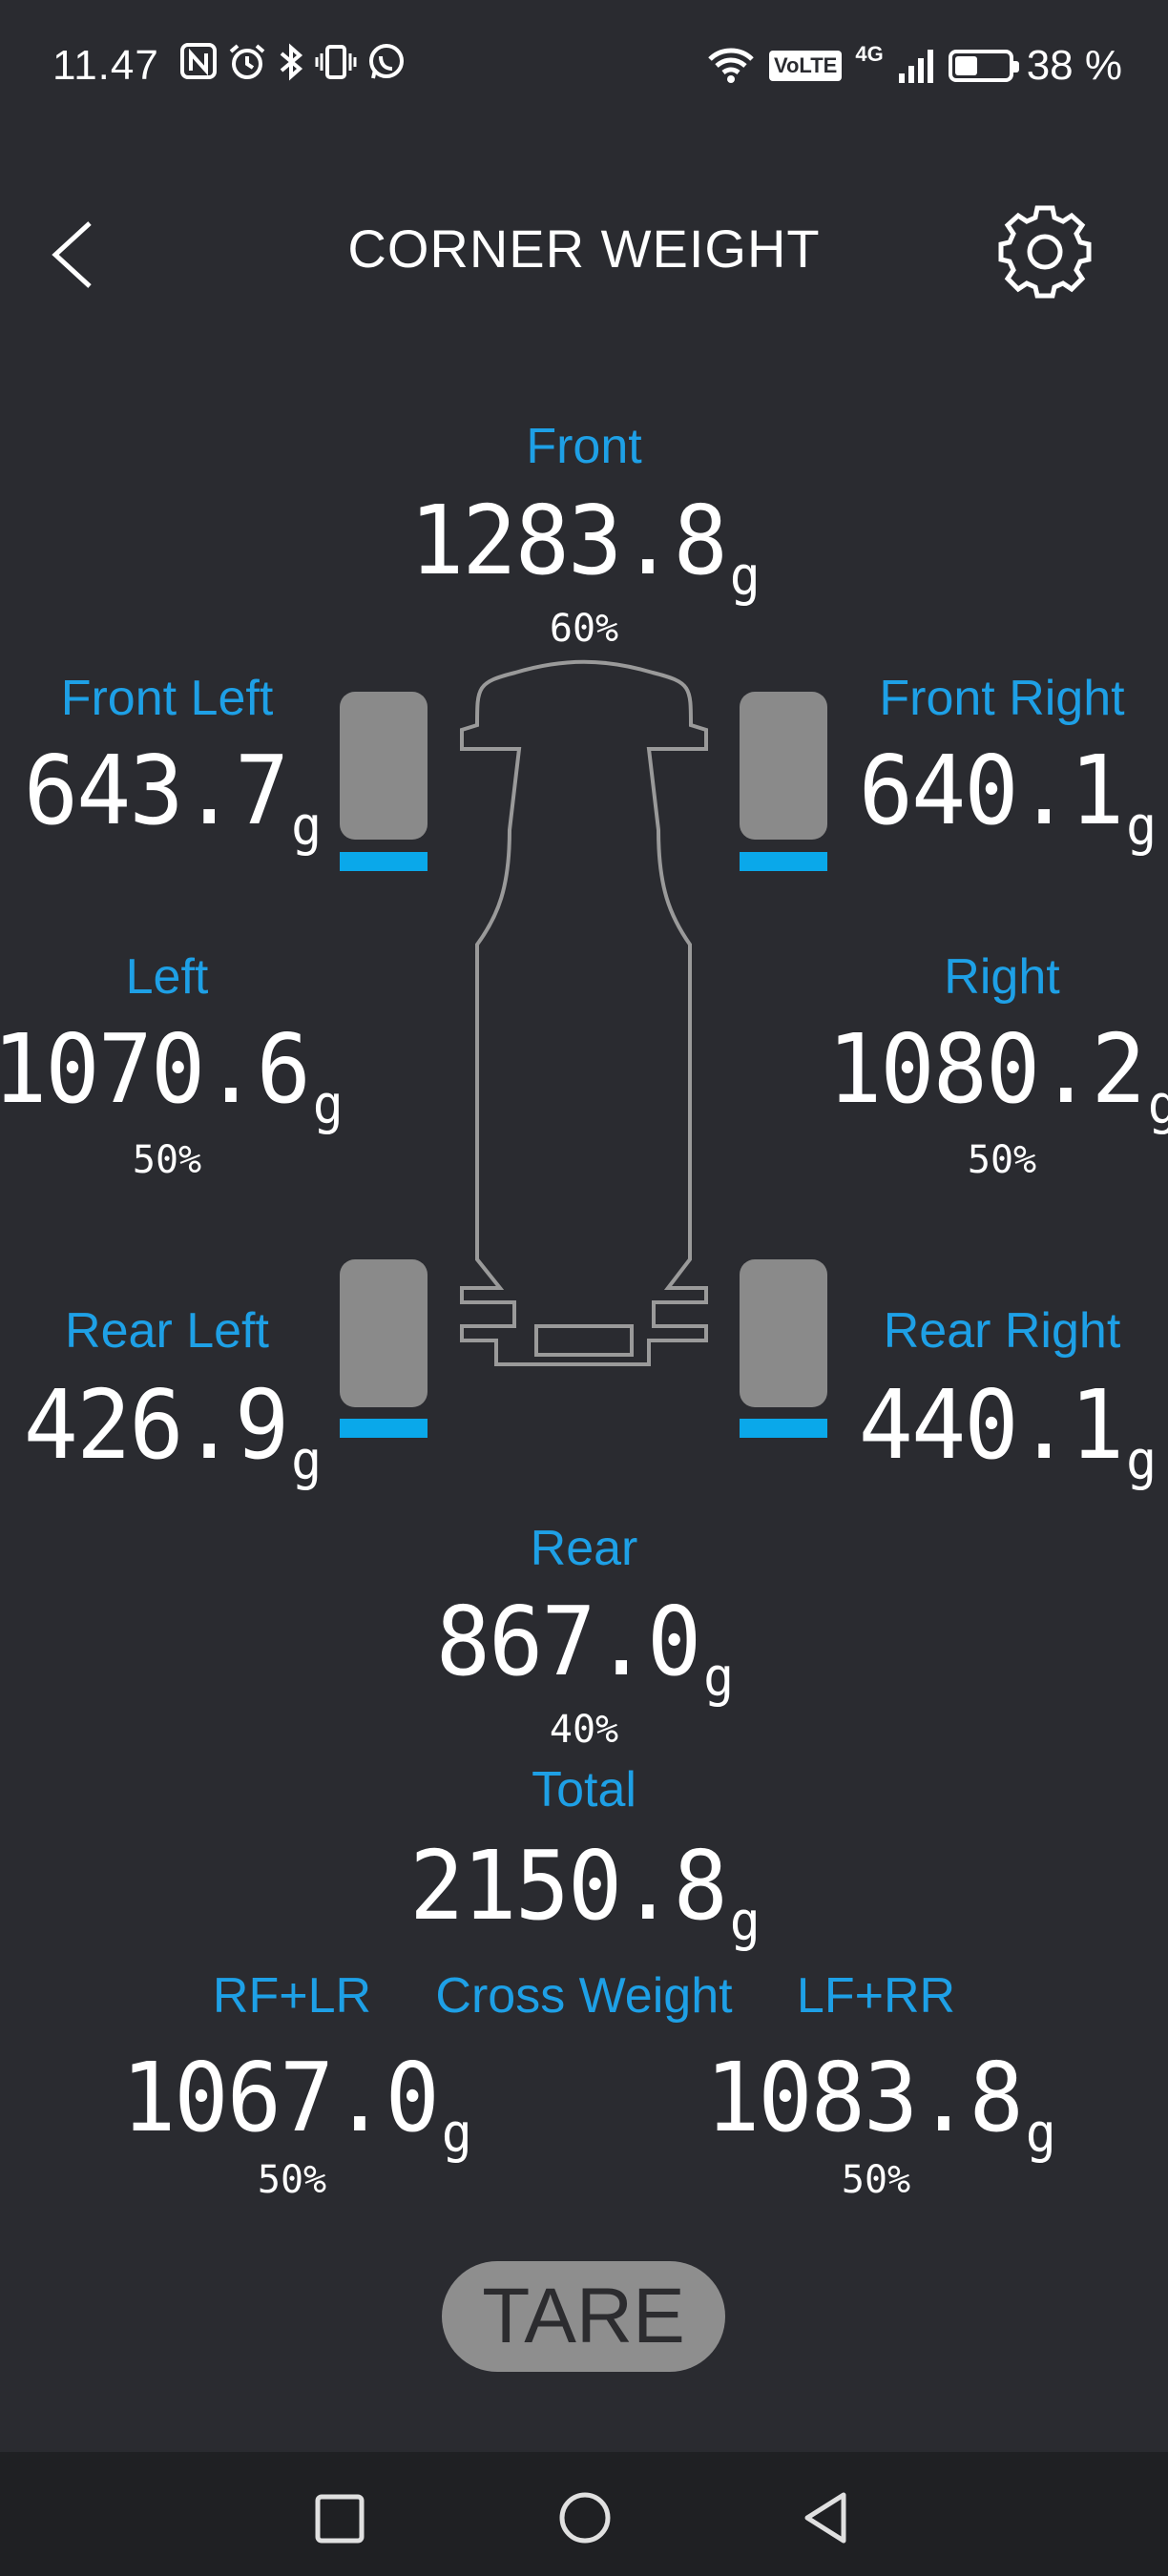 The image size is (1168, 2576). Describe the element at coordinates (167, 1160) in the screenshot. I see `left-percent: 50%` at that location.